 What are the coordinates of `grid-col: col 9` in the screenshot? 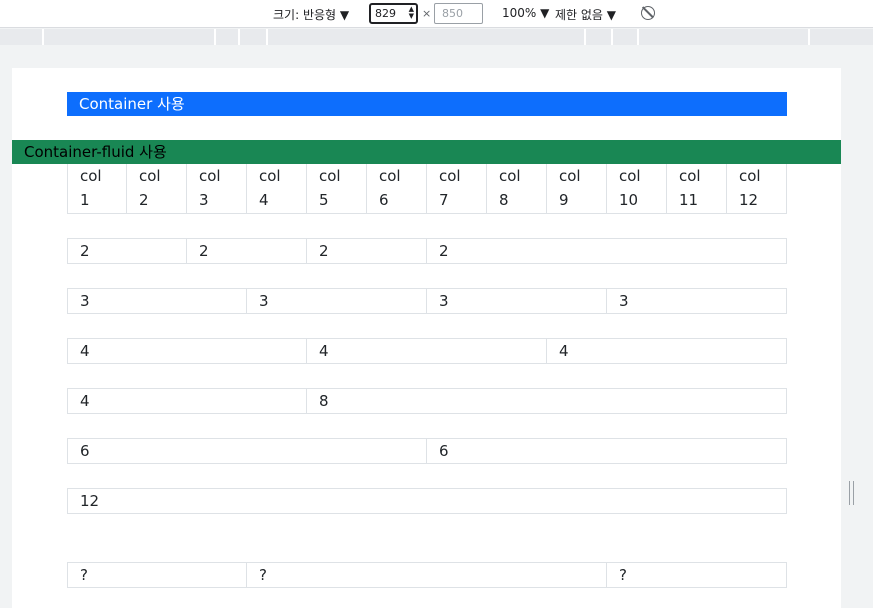 It's located at (577, 189).